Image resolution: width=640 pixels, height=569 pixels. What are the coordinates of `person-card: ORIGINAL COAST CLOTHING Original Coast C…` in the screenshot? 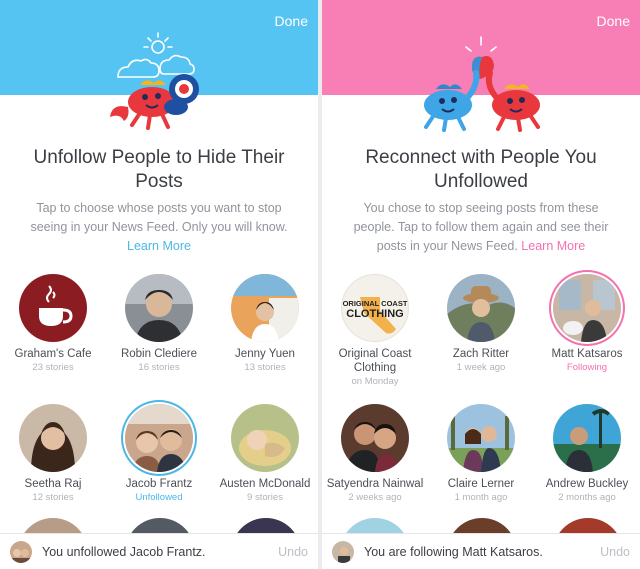 It's located at (375, 335).